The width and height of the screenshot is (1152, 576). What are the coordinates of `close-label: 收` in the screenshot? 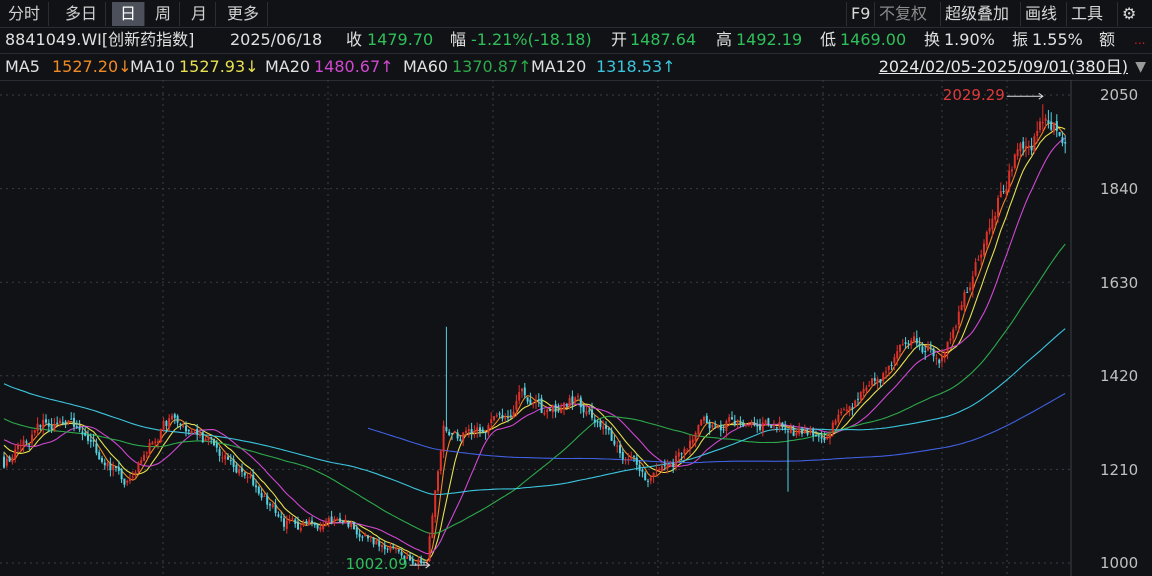 It's located at (354, 39).